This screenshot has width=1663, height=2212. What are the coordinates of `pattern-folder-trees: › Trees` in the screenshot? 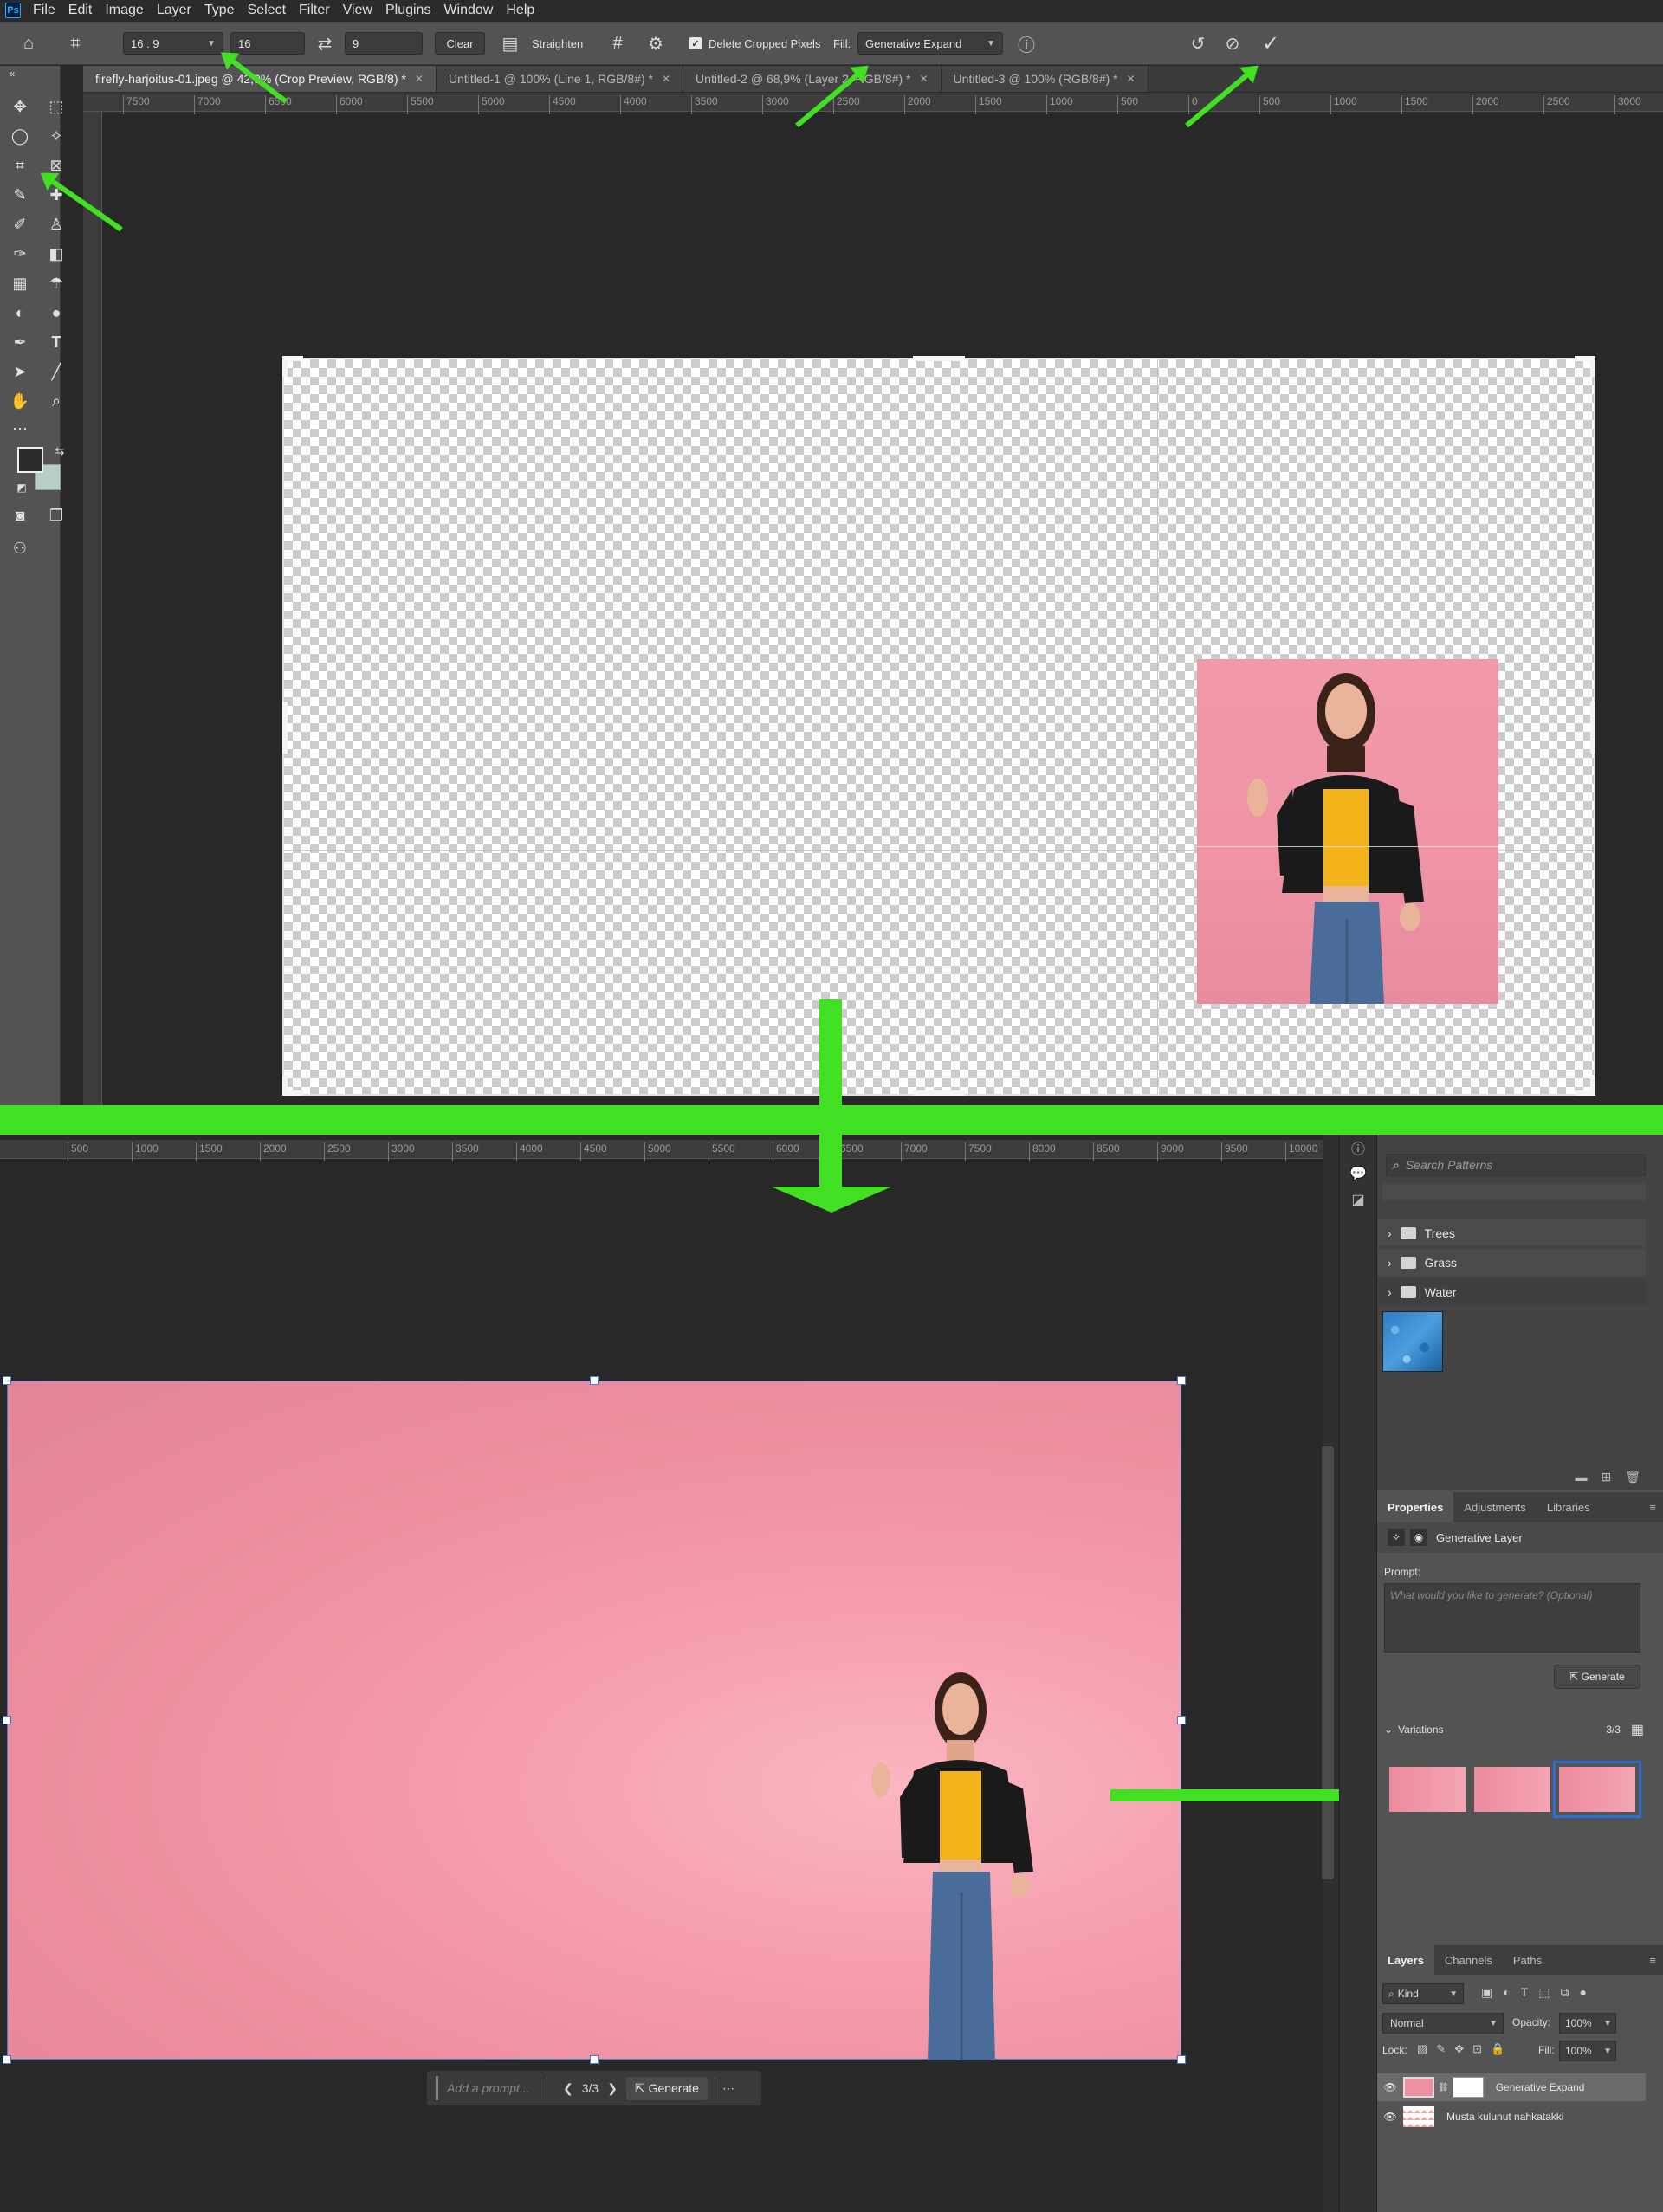 It's located at (1511, 1233).